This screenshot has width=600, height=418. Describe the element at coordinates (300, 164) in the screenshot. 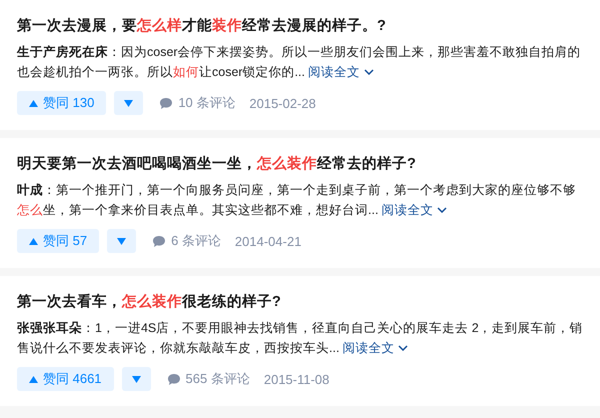

I see `question-title: 明天要第一次去酒吧喝喝酒坐一坐，怎么装作经常去的样子?` at that location.